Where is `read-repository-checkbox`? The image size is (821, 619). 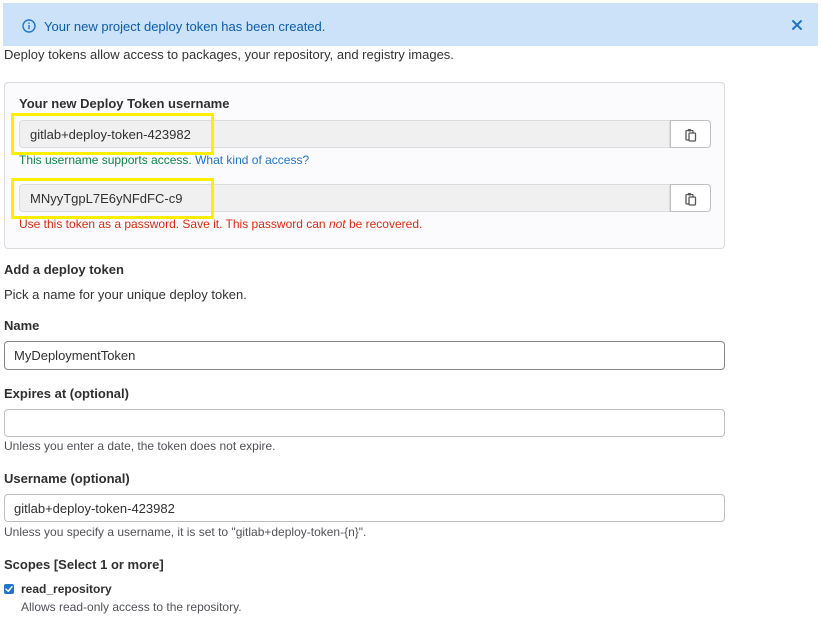
read-repository-checkbox is located at coordinates (9, 589).